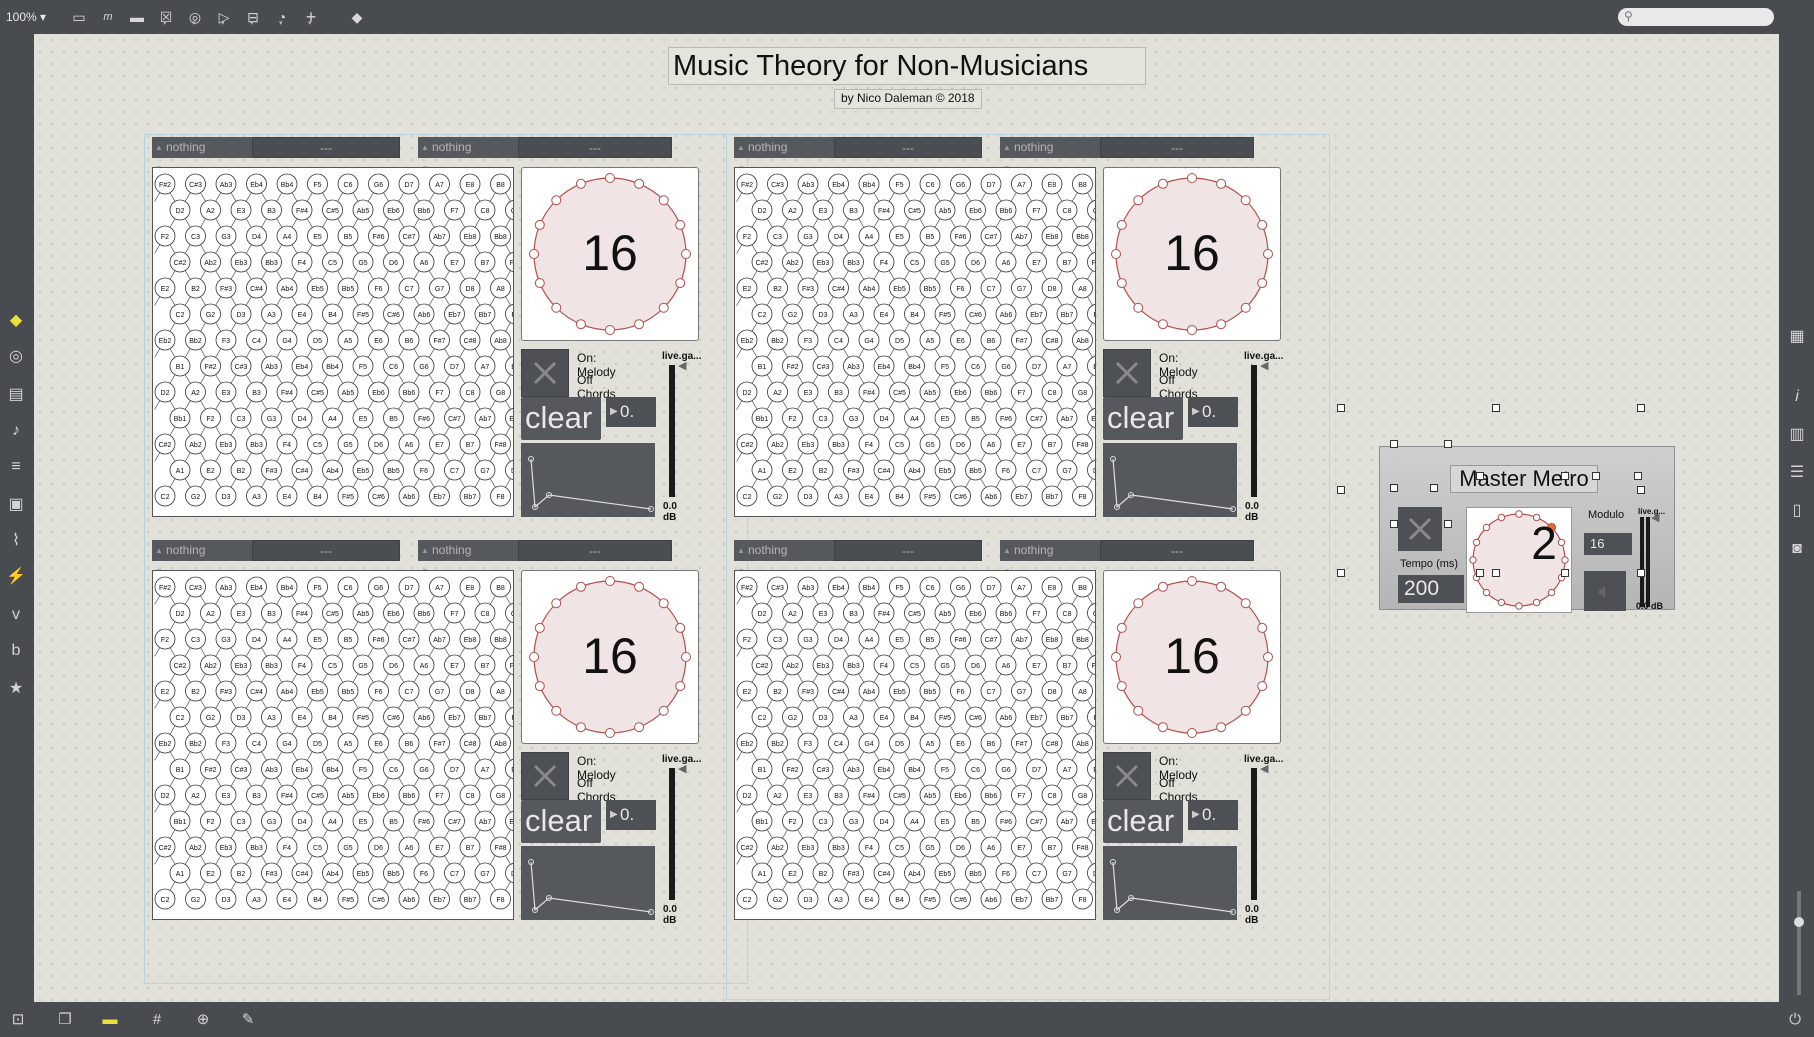 The width and height of the screenshot is (1814, 1037). What do you see at coordinates (16, 431) in the screenshot?
I see `music-note-icon: ♪` at bounding box center [16, 431].